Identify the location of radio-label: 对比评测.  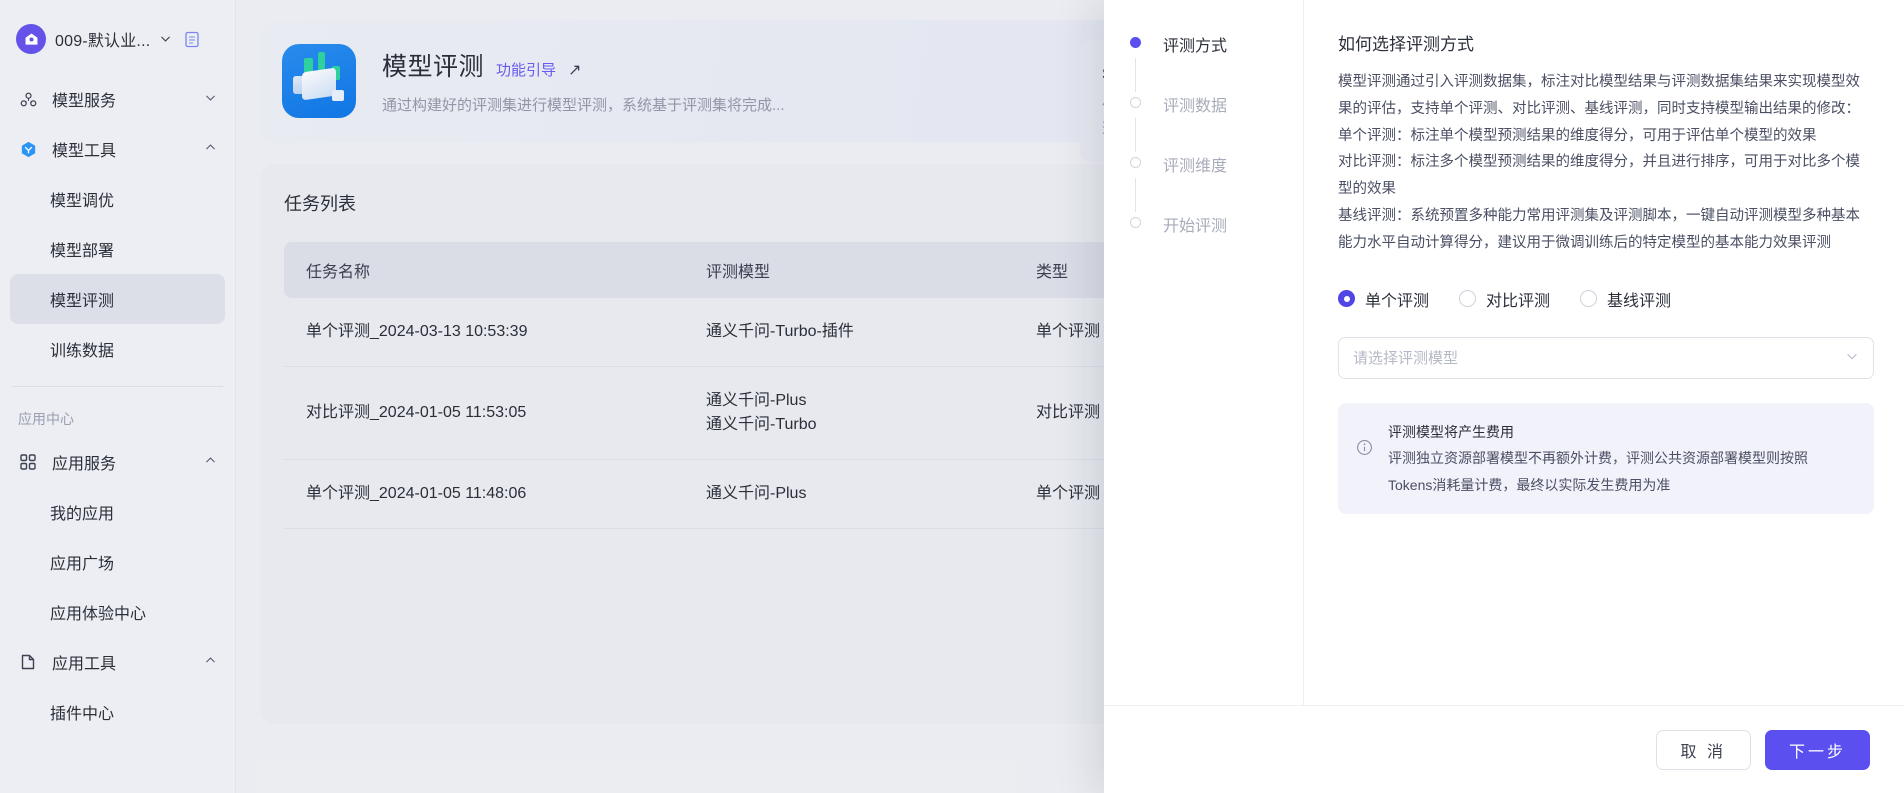
(1518, 301).